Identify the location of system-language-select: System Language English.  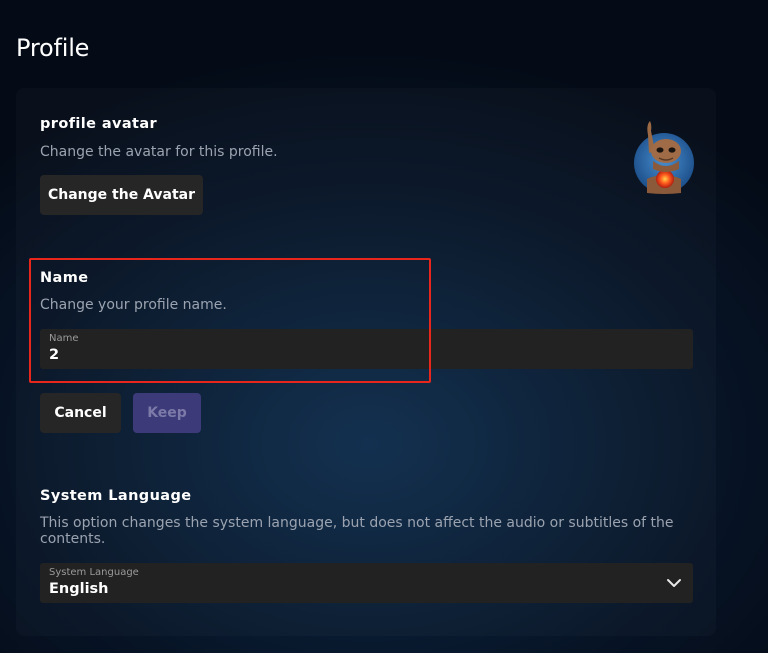
(366, 583).